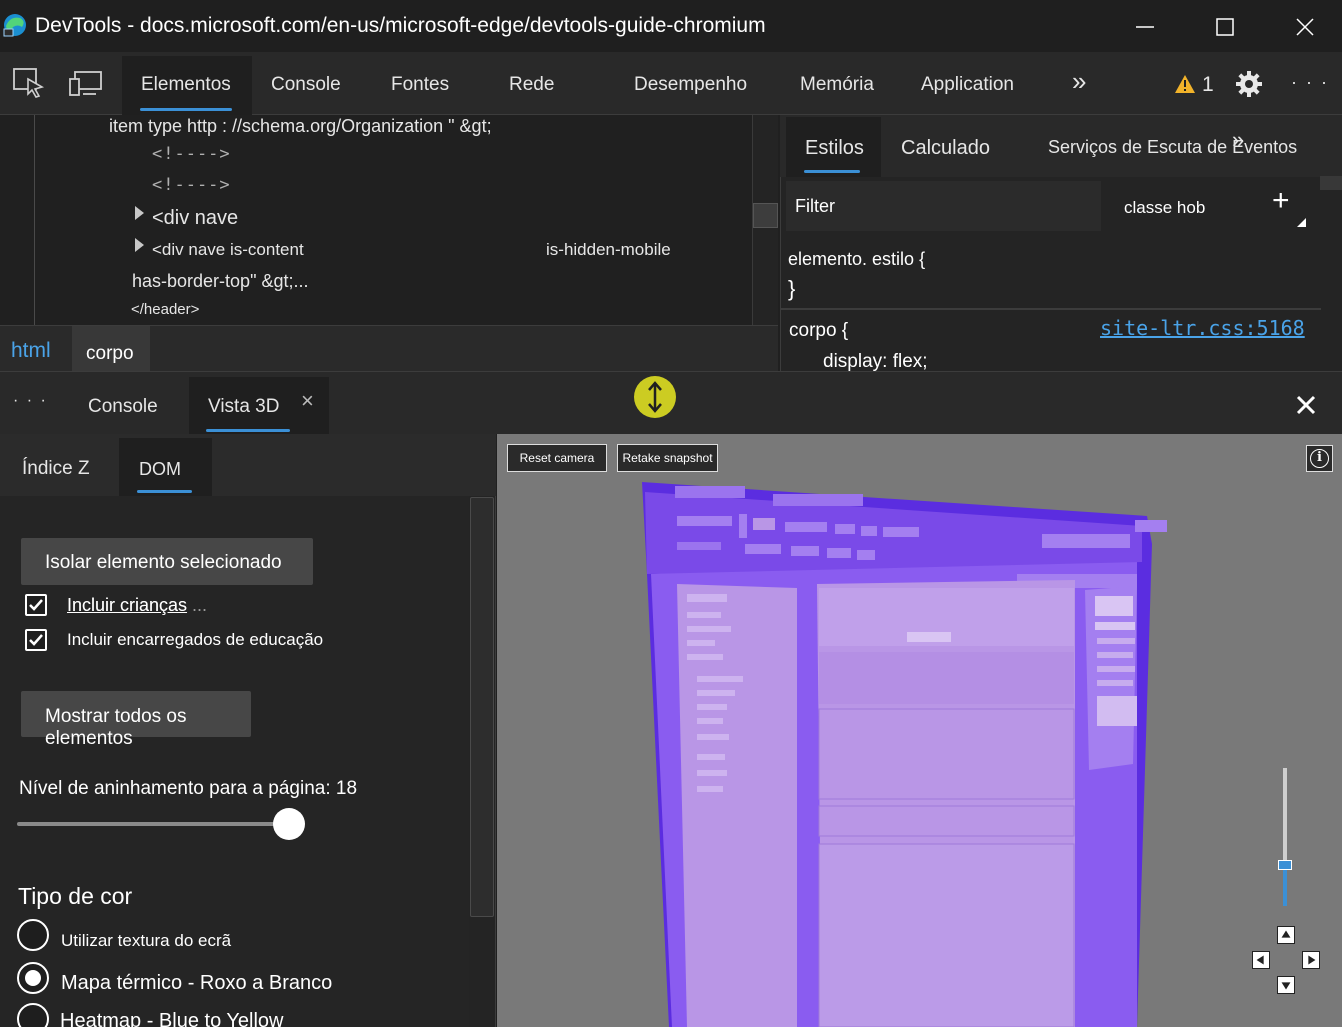 This screenshot has height=1027, width=1342. I want to click on pan-left-icon, so click(1261, 960).